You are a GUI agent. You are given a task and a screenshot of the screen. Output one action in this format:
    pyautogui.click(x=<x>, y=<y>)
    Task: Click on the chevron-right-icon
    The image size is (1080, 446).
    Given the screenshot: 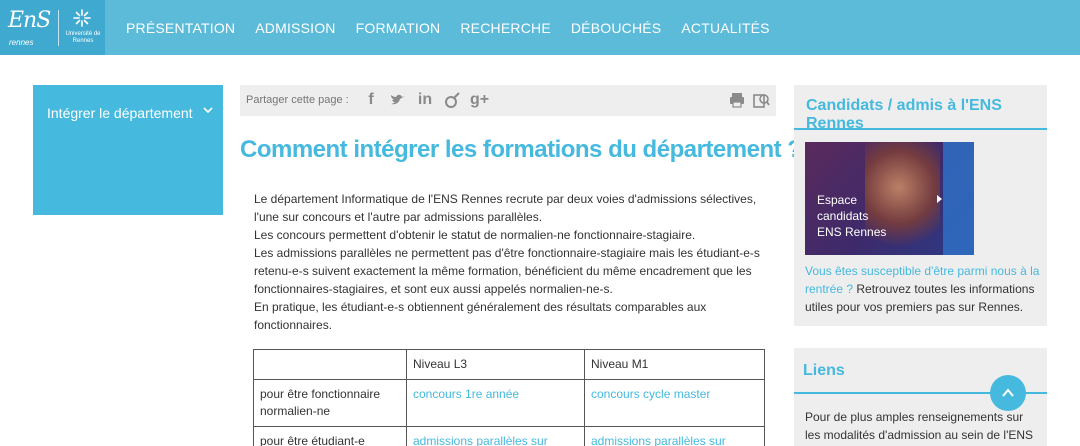 What is the action you would take?
    pyautogui.click(x=939, y=199)
    